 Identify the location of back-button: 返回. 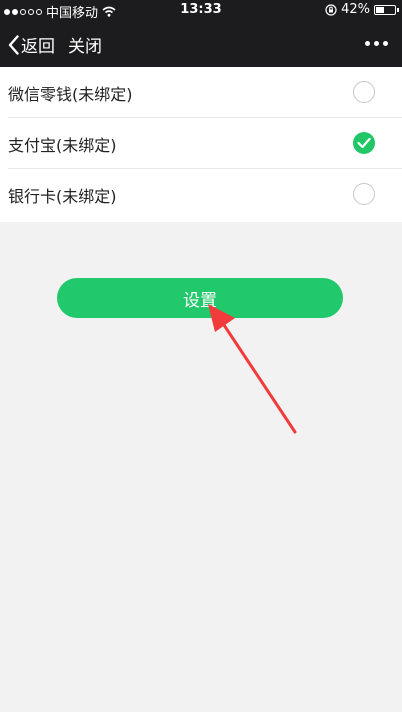
(31, 44).